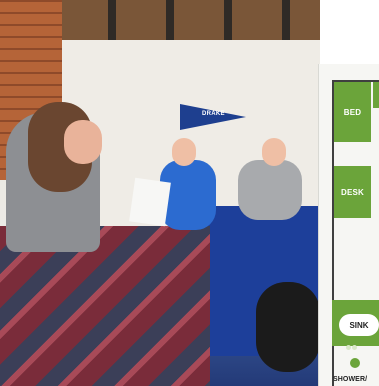  I want to click on pennant-flag, so click(213, 117).